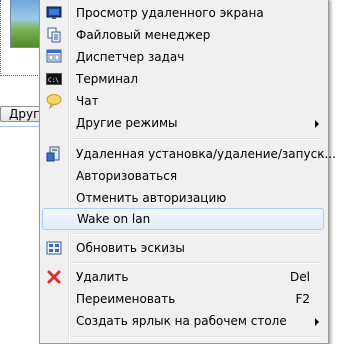 This screenshot has height=344, width=339. I want to click on menu-item-label: Обновить эскизы, so click(130, 248).